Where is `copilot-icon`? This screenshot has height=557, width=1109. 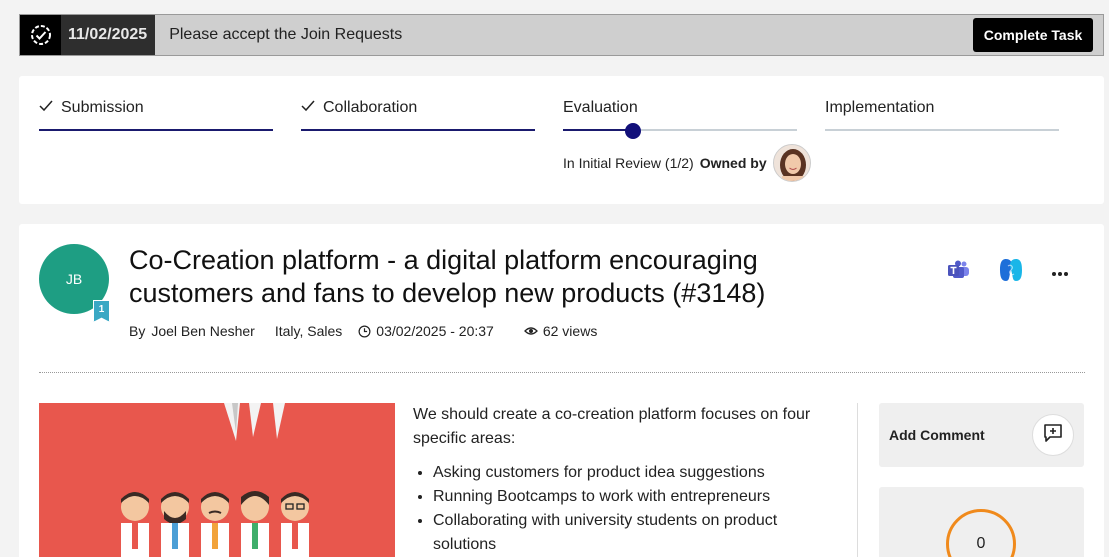
copilot-icon is located at coordinates (1011, 272).